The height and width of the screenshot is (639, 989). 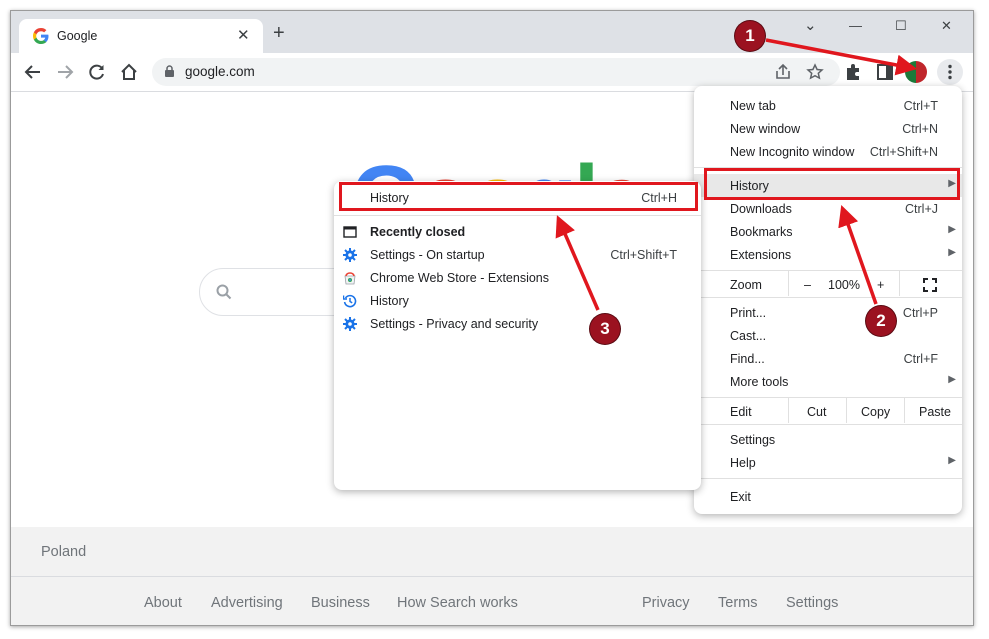 I want to click on annotation-badge-1: 1, so click(x=750, y=36).